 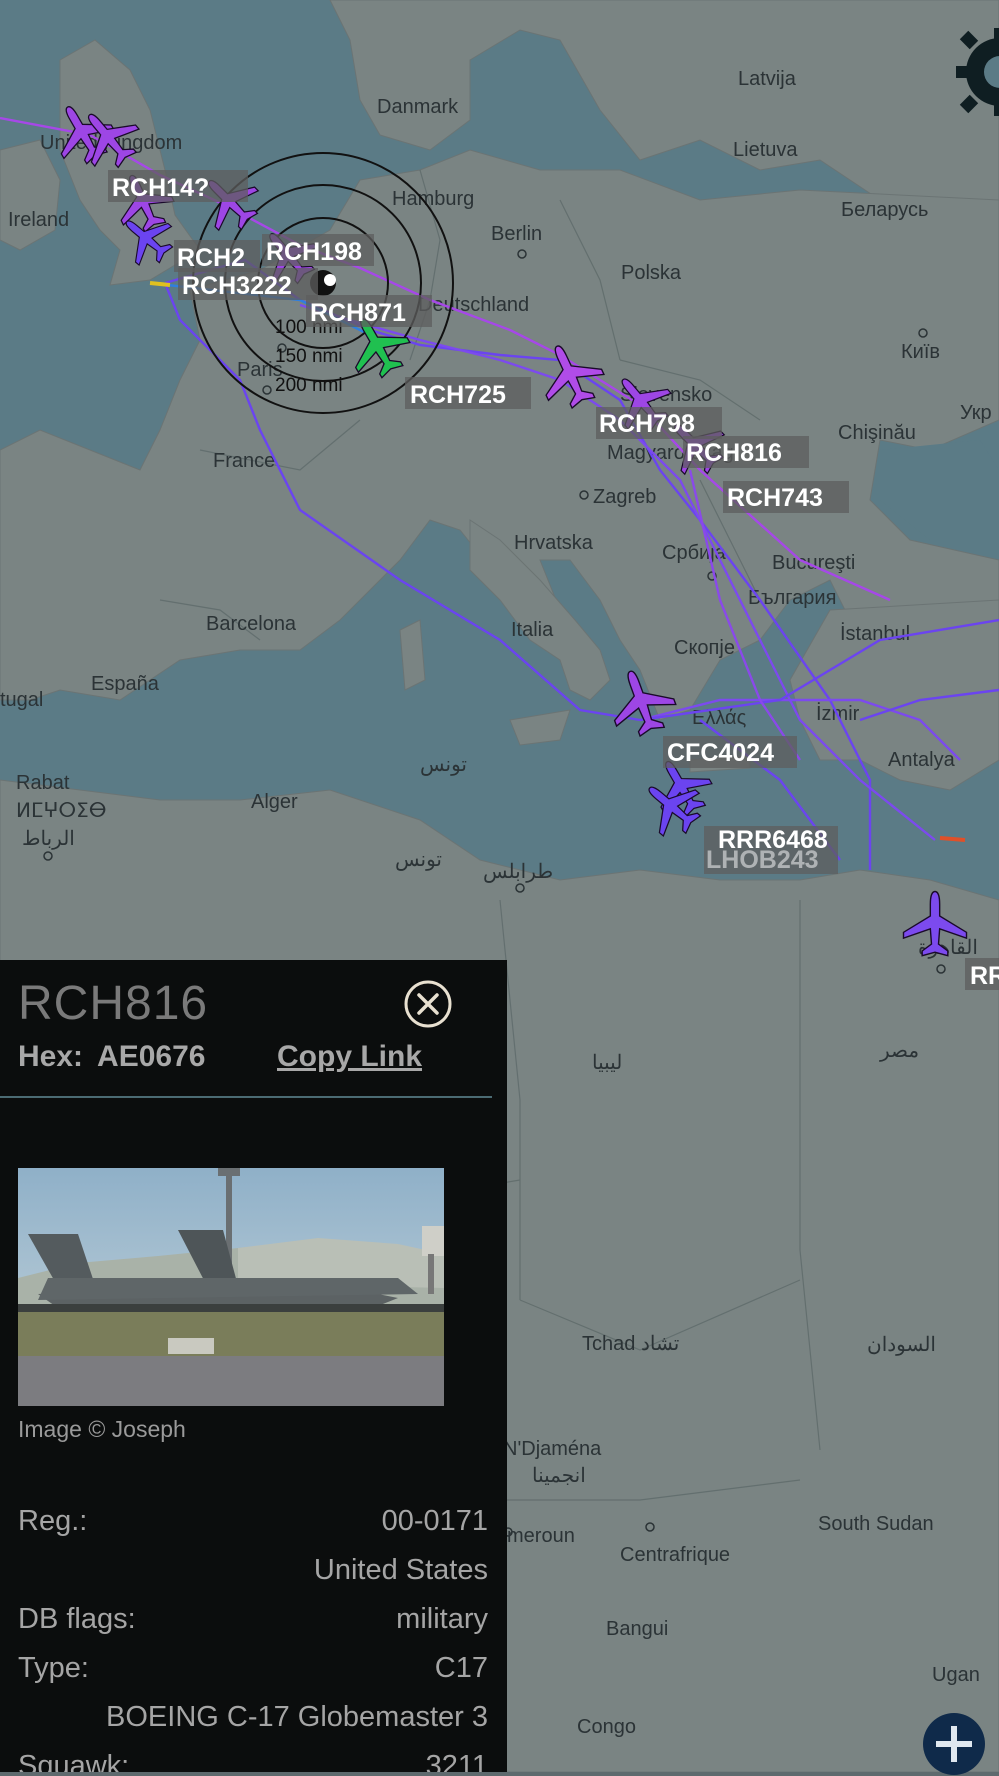 I want to click on place-alger: Alger, so click(x=274, y=802).